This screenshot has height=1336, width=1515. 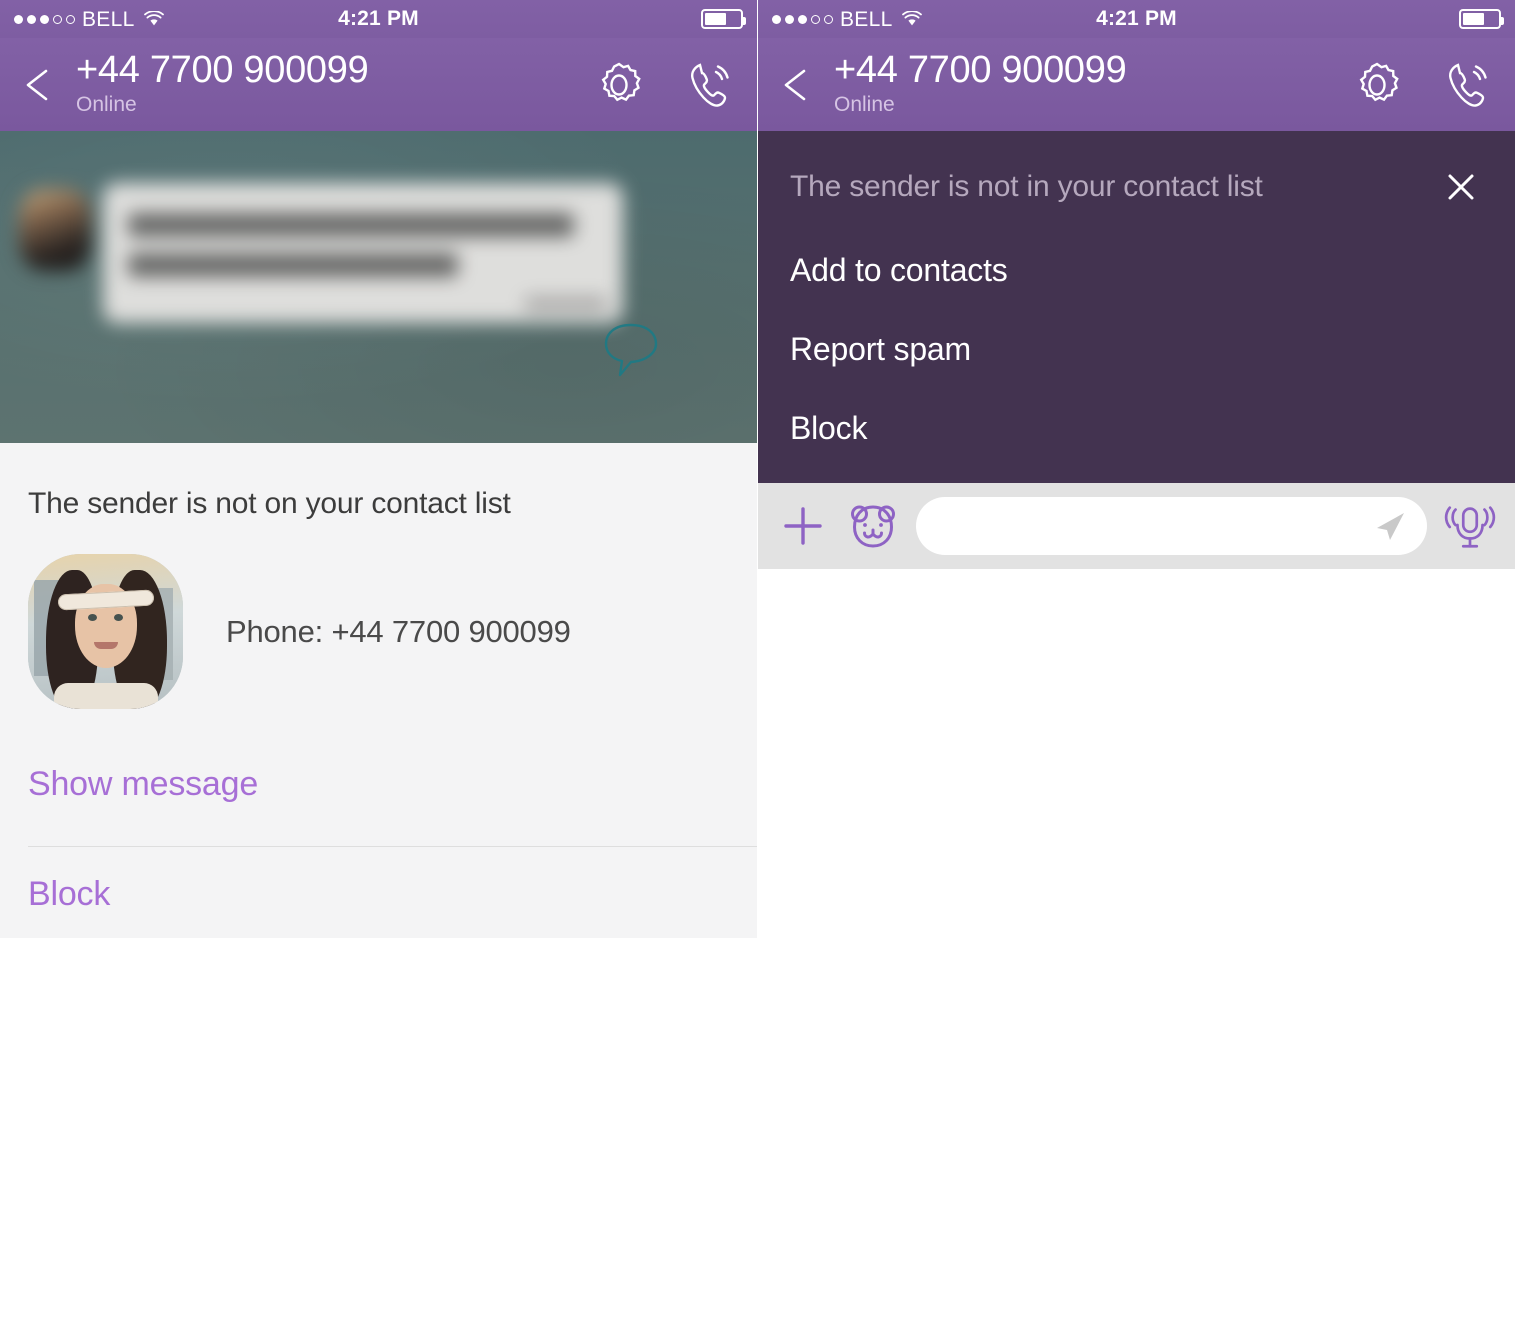 I want to click on card-divider, so click(x=392, y=846).